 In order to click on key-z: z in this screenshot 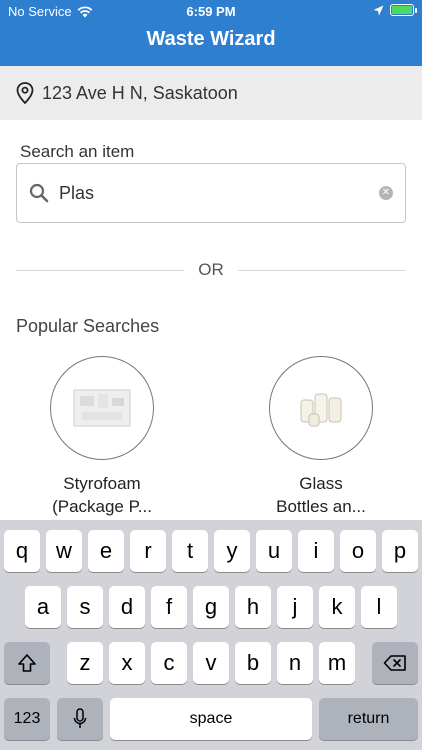, I will do `click(85, 663)`.